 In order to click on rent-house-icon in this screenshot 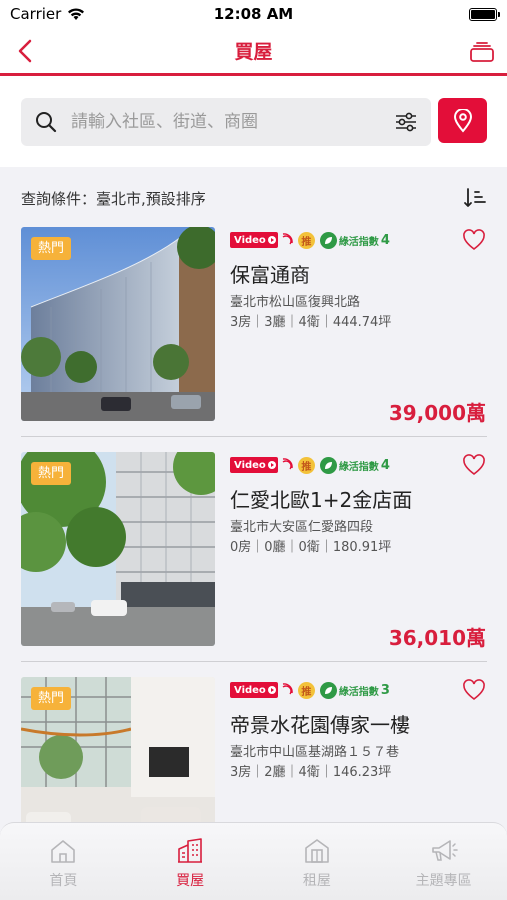, I will do `click(317, 851)`.